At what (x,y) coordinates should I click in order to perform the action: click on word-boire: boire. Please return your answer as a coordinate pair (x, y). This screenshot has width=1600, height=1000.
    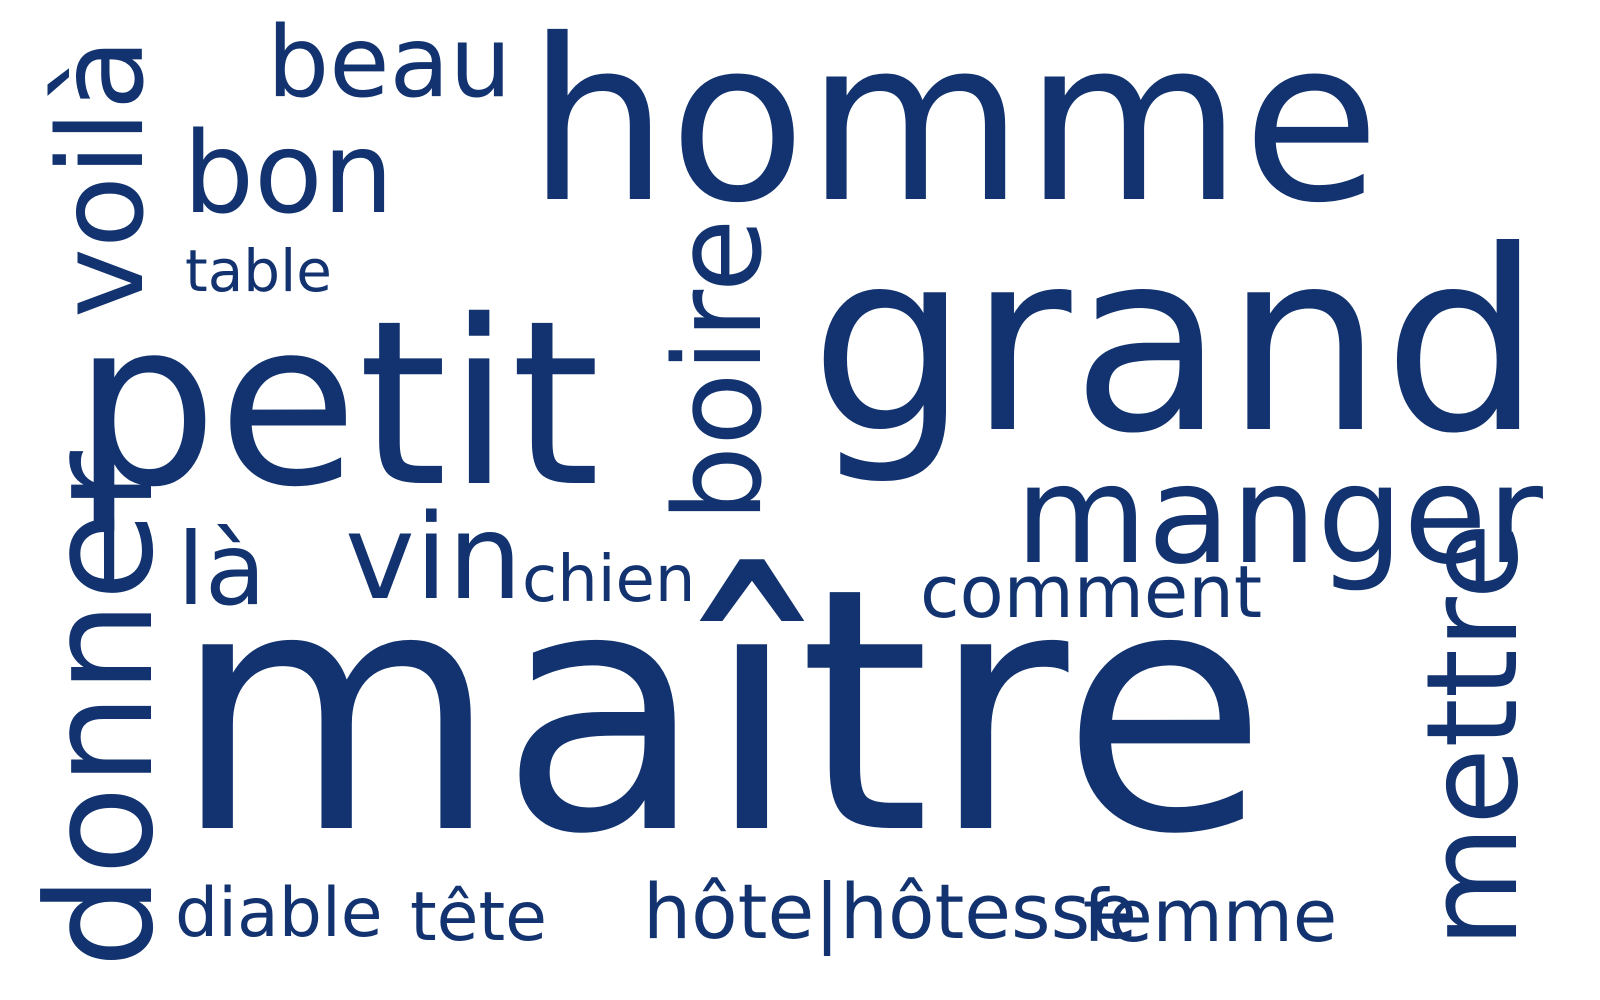
    Looking at the image, I should click on (719, 370).